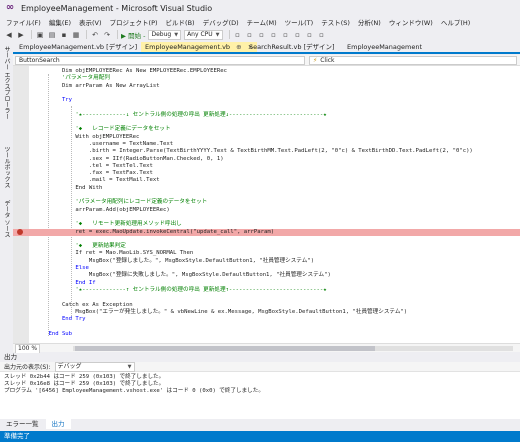  I want to click on output-source-value: デバッグ, so click(69, 366).